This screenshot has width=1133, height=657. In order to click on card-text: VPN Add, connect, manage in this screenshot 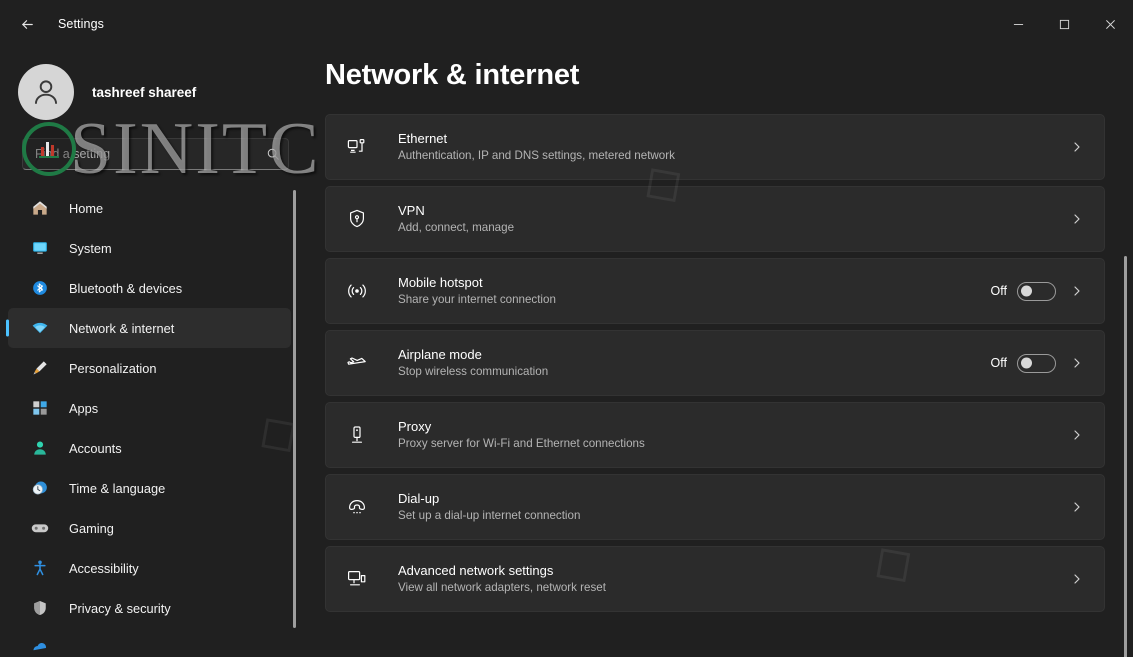, I will do `click(727, 219)`.